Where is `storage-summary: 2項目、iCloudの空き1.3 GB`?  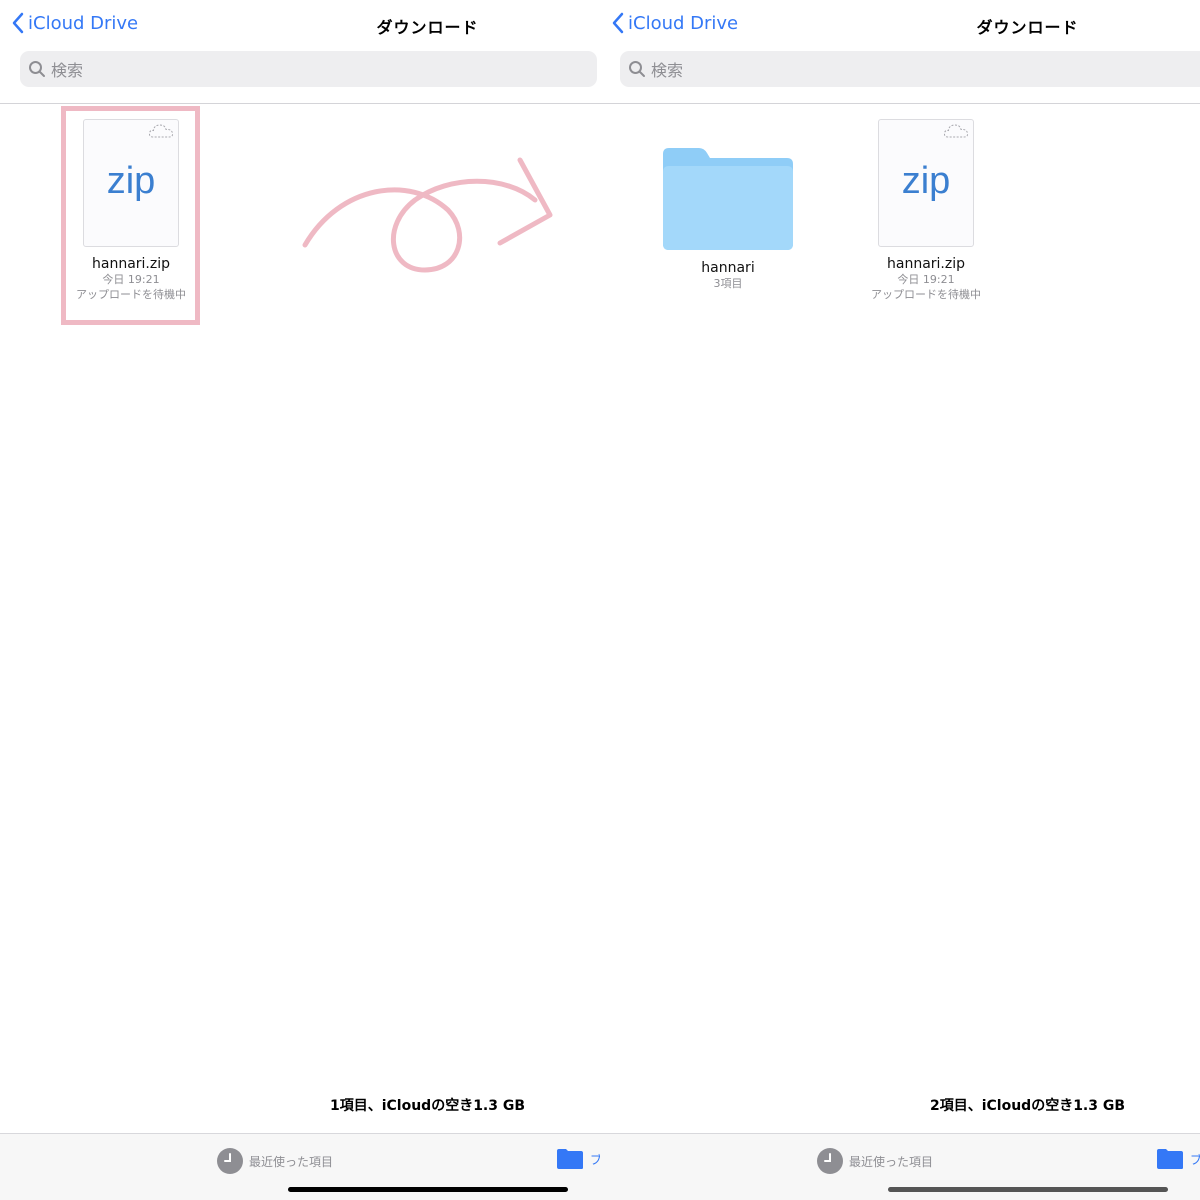
storage-summary: 2項目、iCloudの空き1.3 GB is located at coordinates (1027, 1106).